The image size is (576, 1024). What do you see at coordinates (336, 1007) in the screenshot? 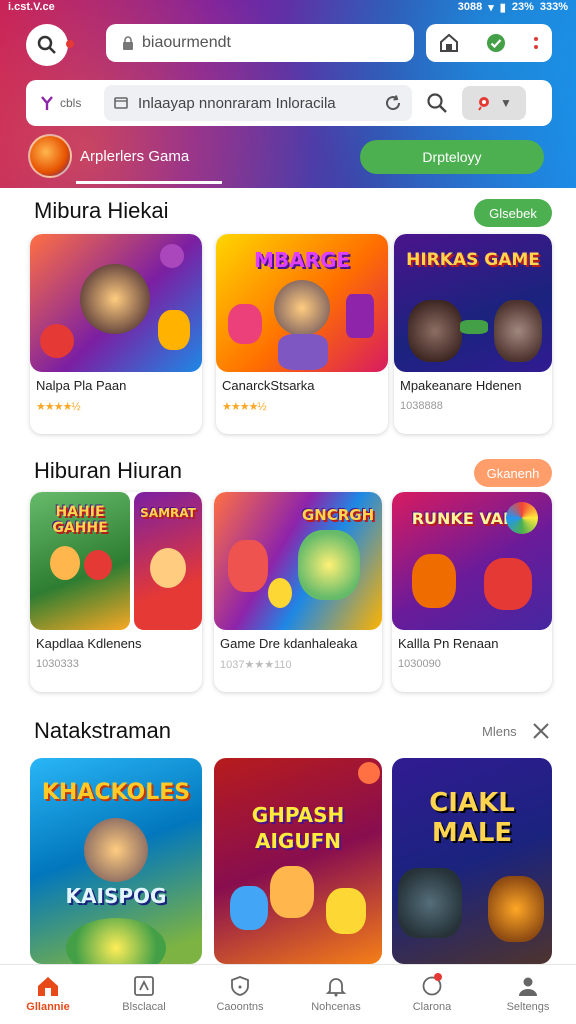
I see `nav-label: Nohcenas` at bounding box center [336, 1007].